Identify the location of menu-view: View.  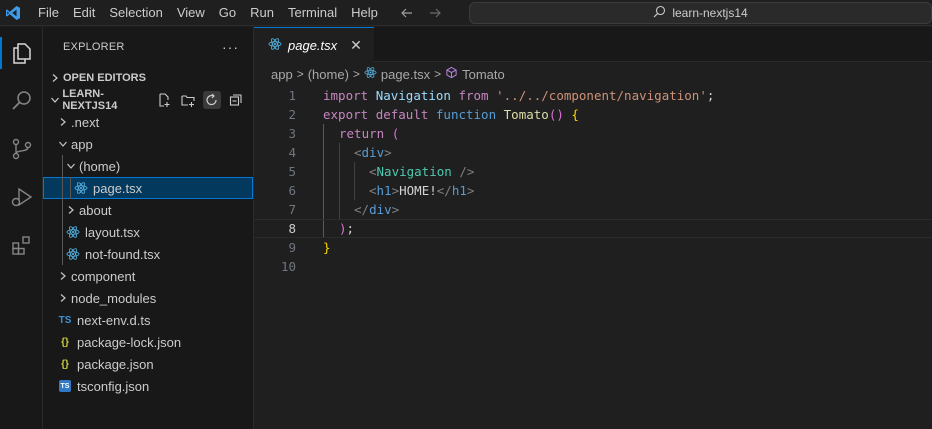
(191, 13).